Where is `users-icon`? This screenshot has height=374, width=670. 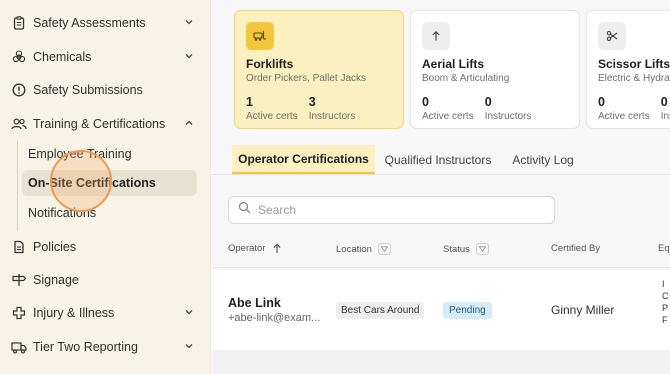 users-icon is located at coordinates (19, 124).